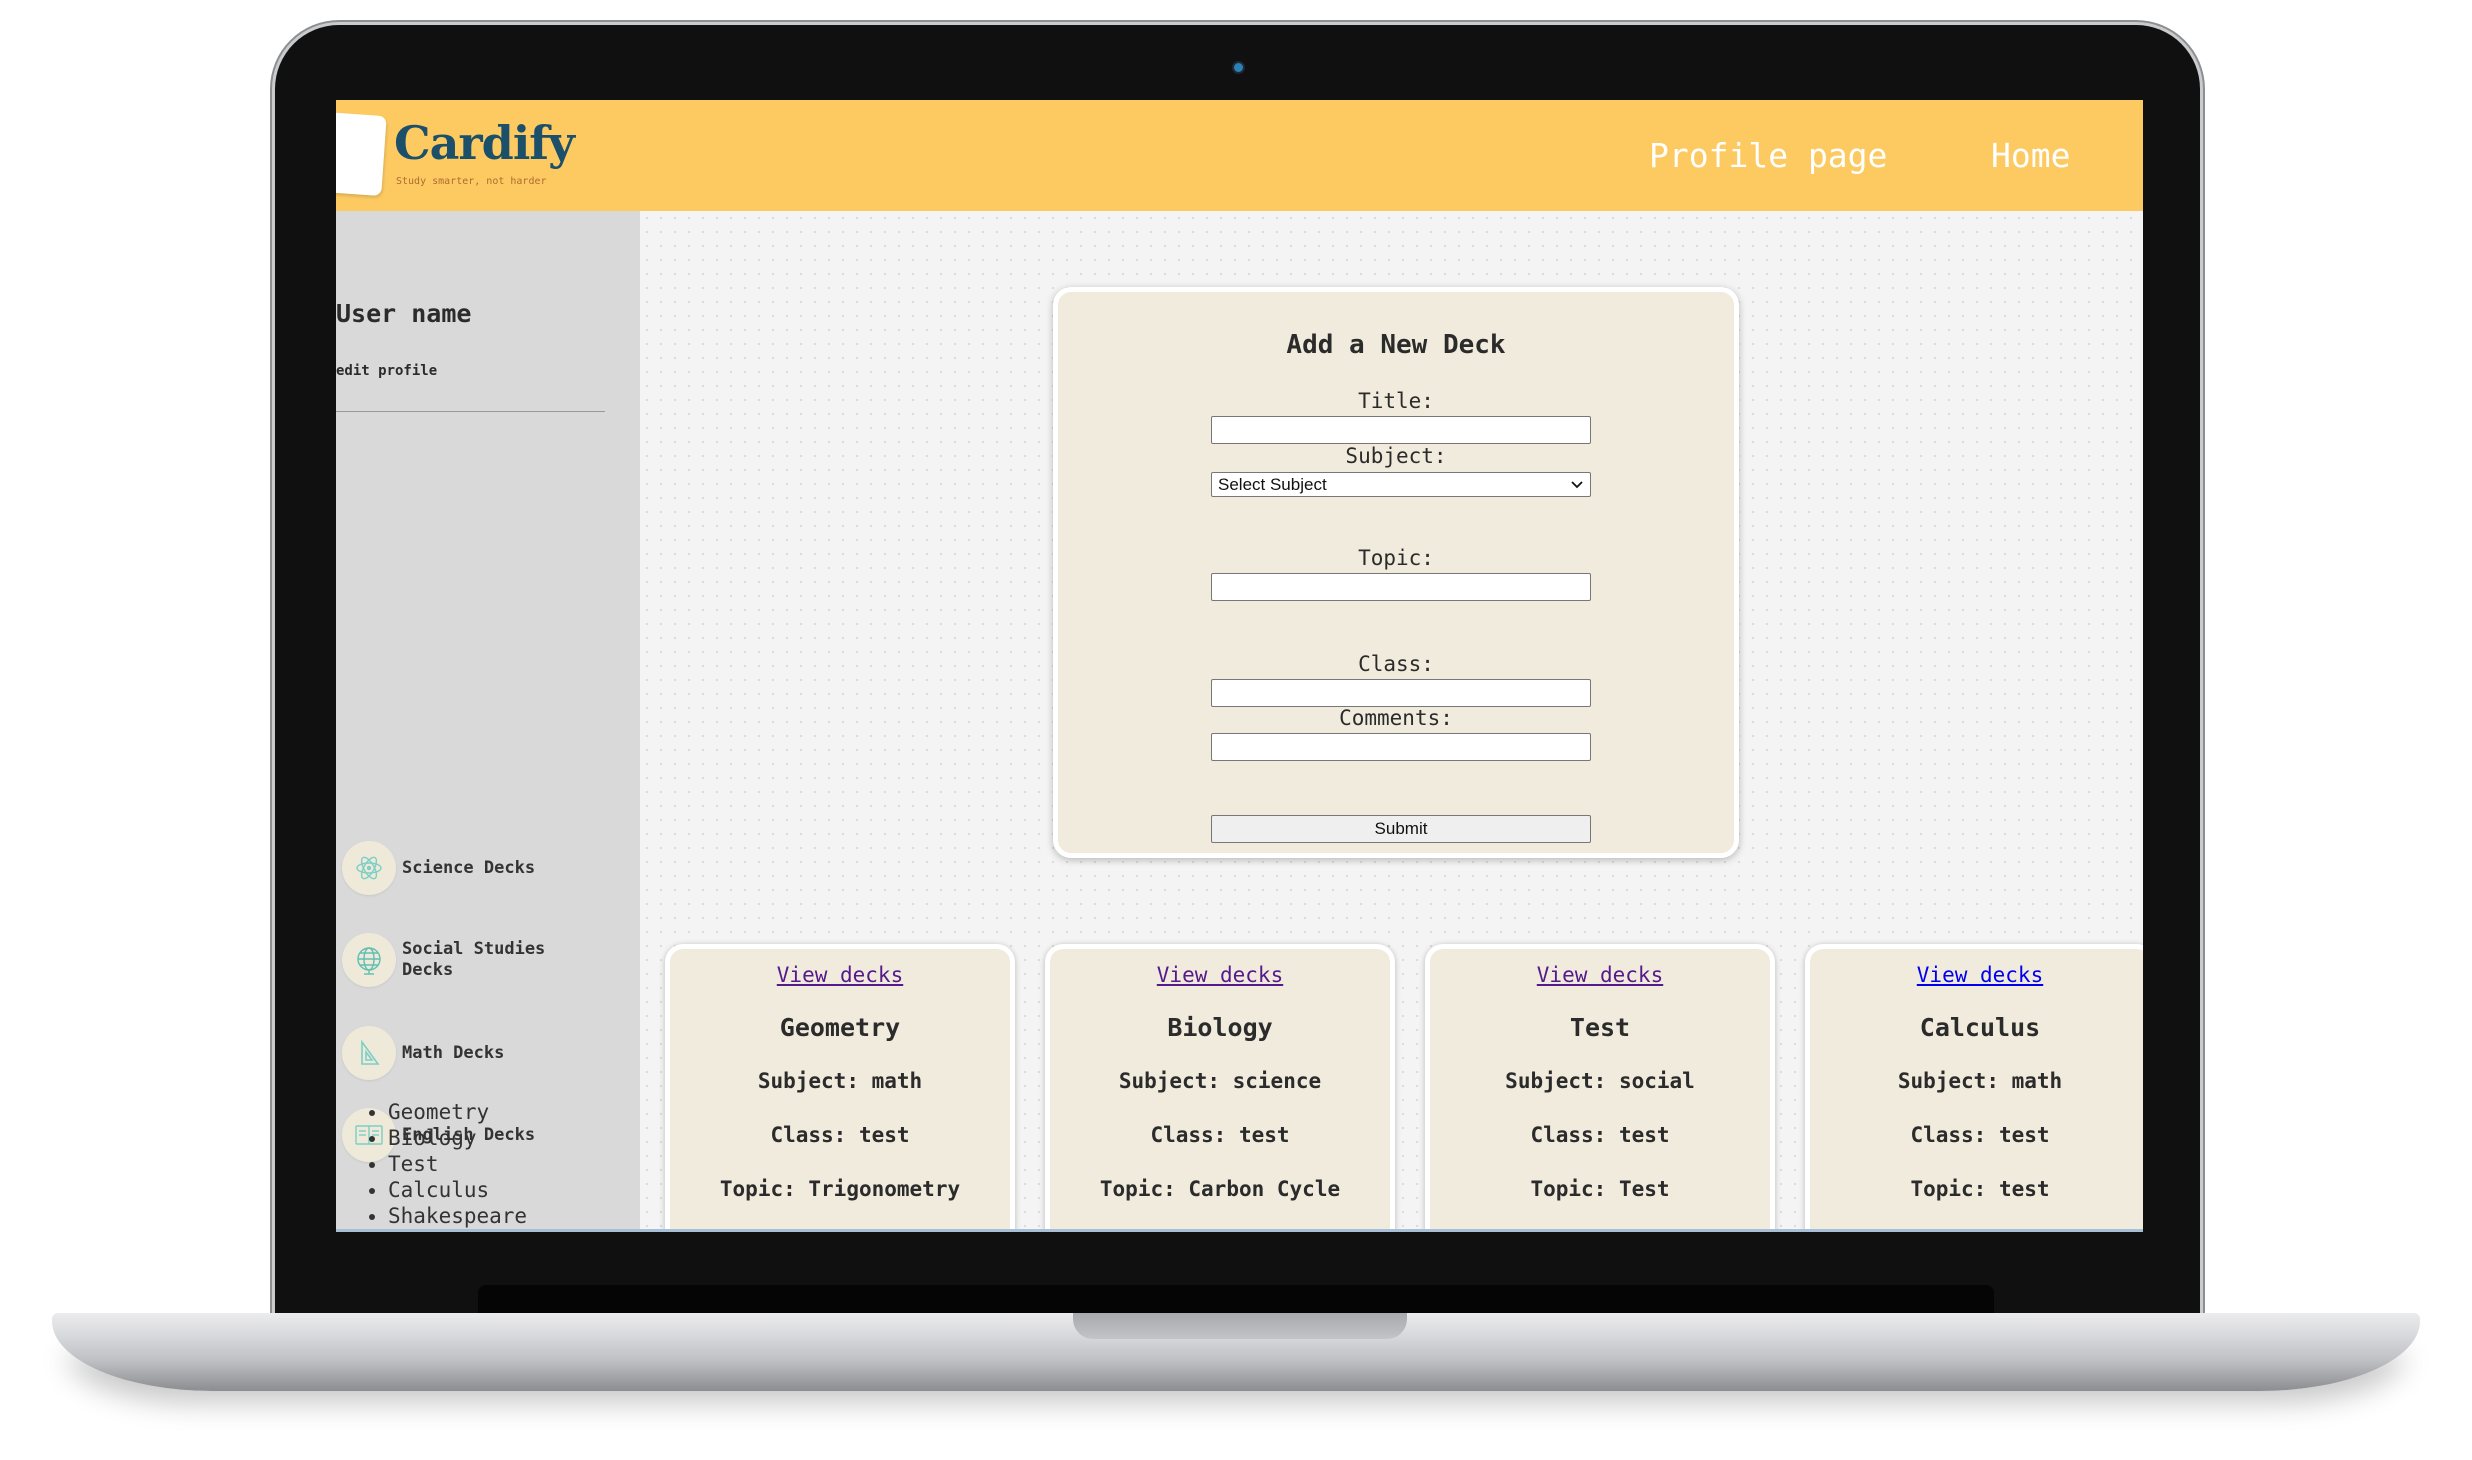  I want to click on sidebar-item-social-studies: Social Studies Decks, so click(457, 960).